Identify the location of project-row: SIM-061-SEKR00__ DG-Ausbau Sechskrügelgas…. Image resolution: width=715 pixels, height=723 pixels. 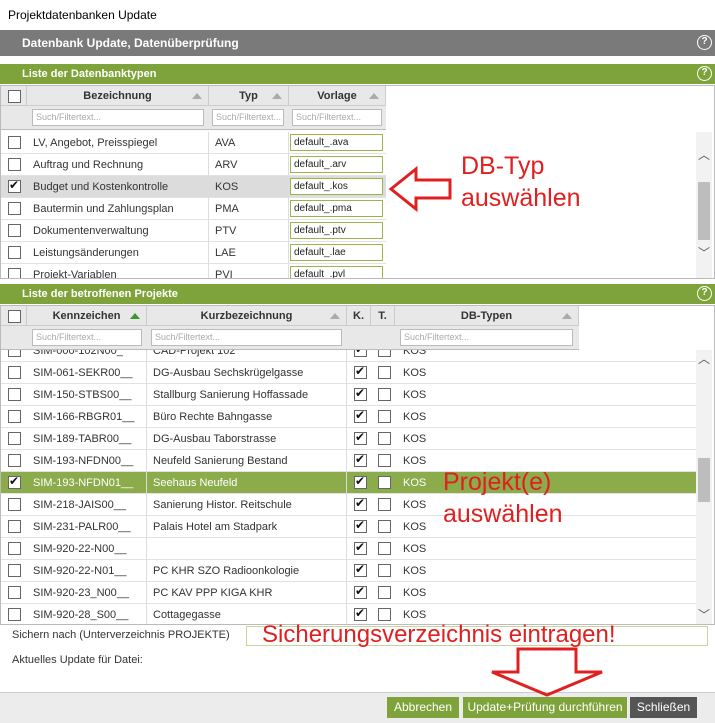
(349, 373).